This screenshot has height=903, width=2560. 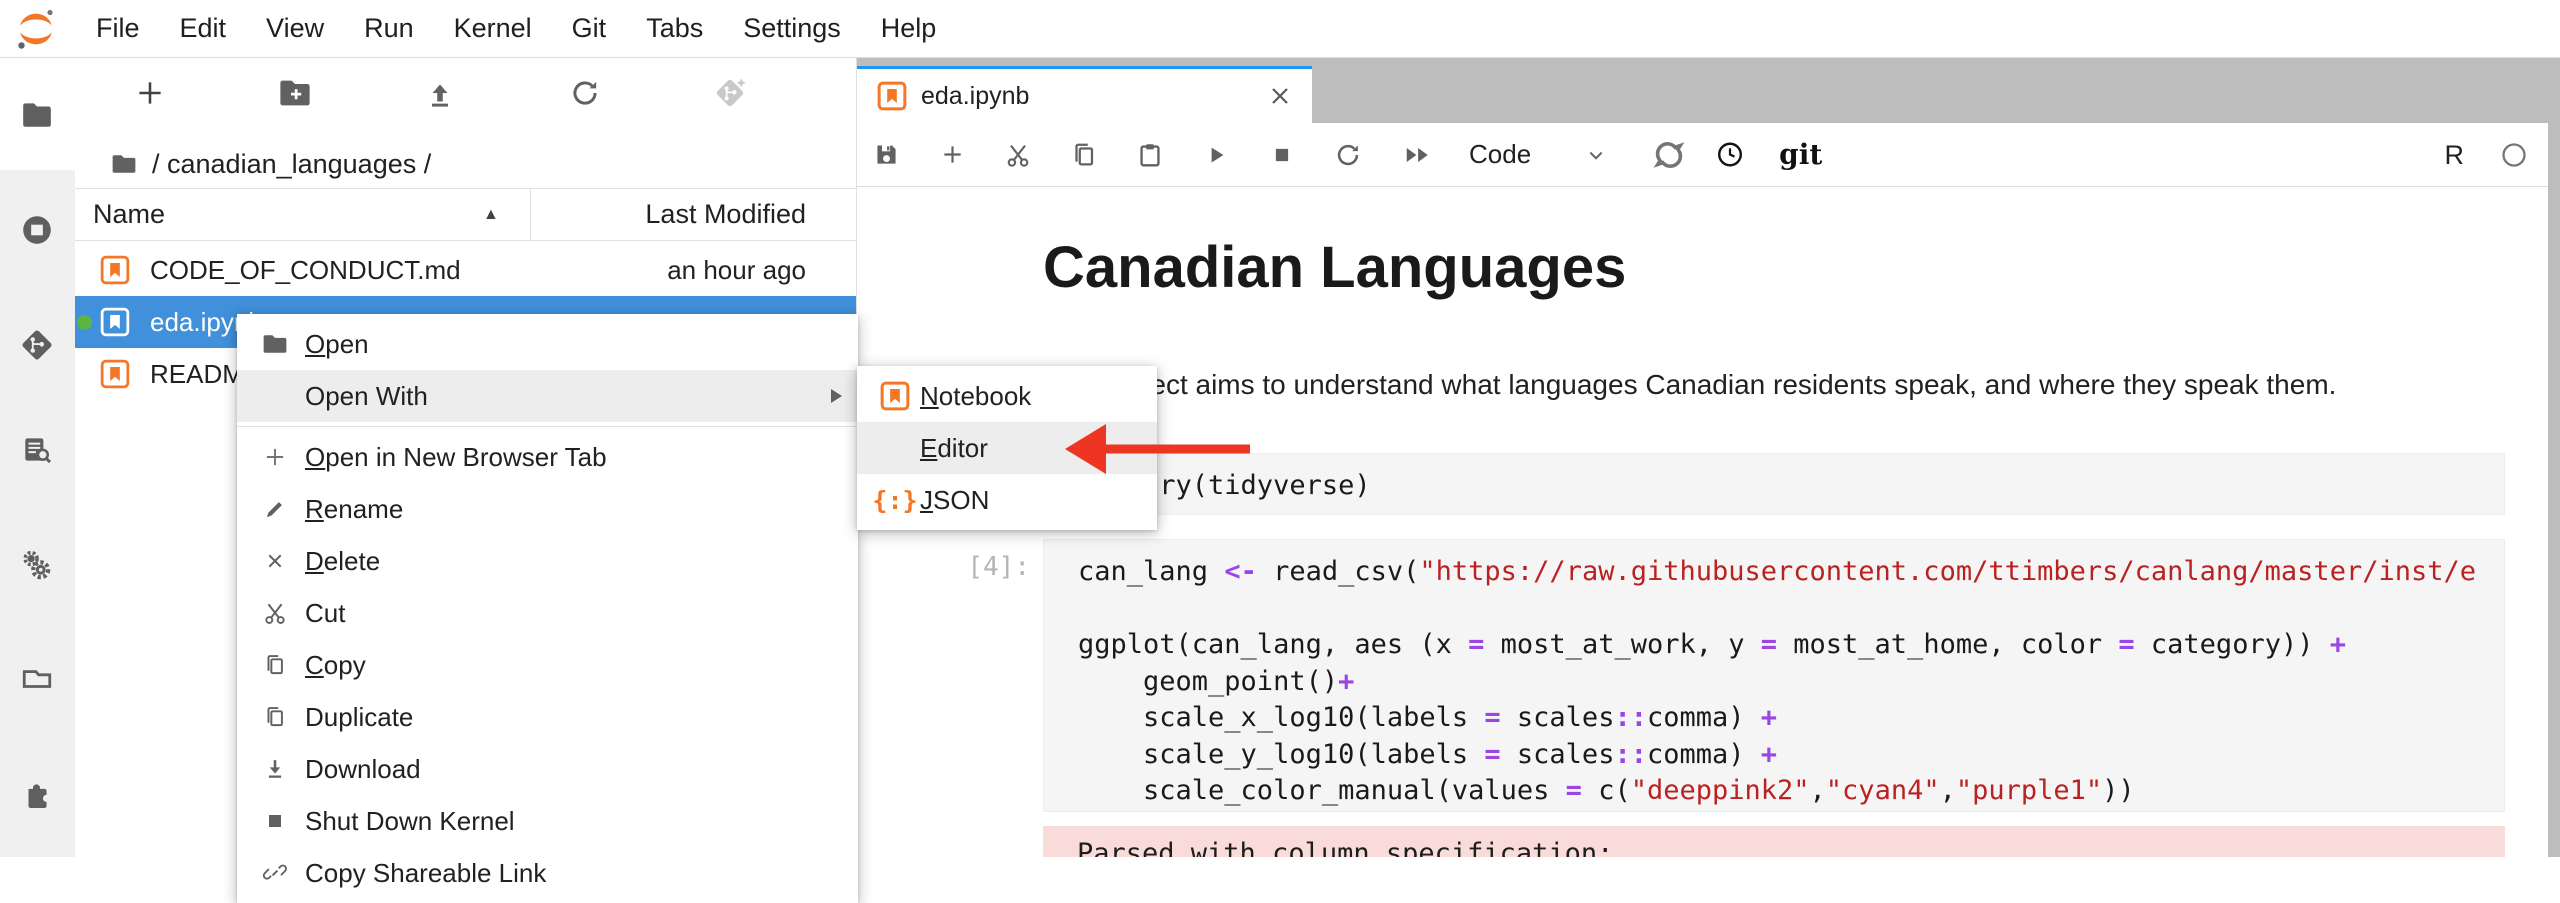 I want to click on running-kernels-icon, so click(x=37, y=230).